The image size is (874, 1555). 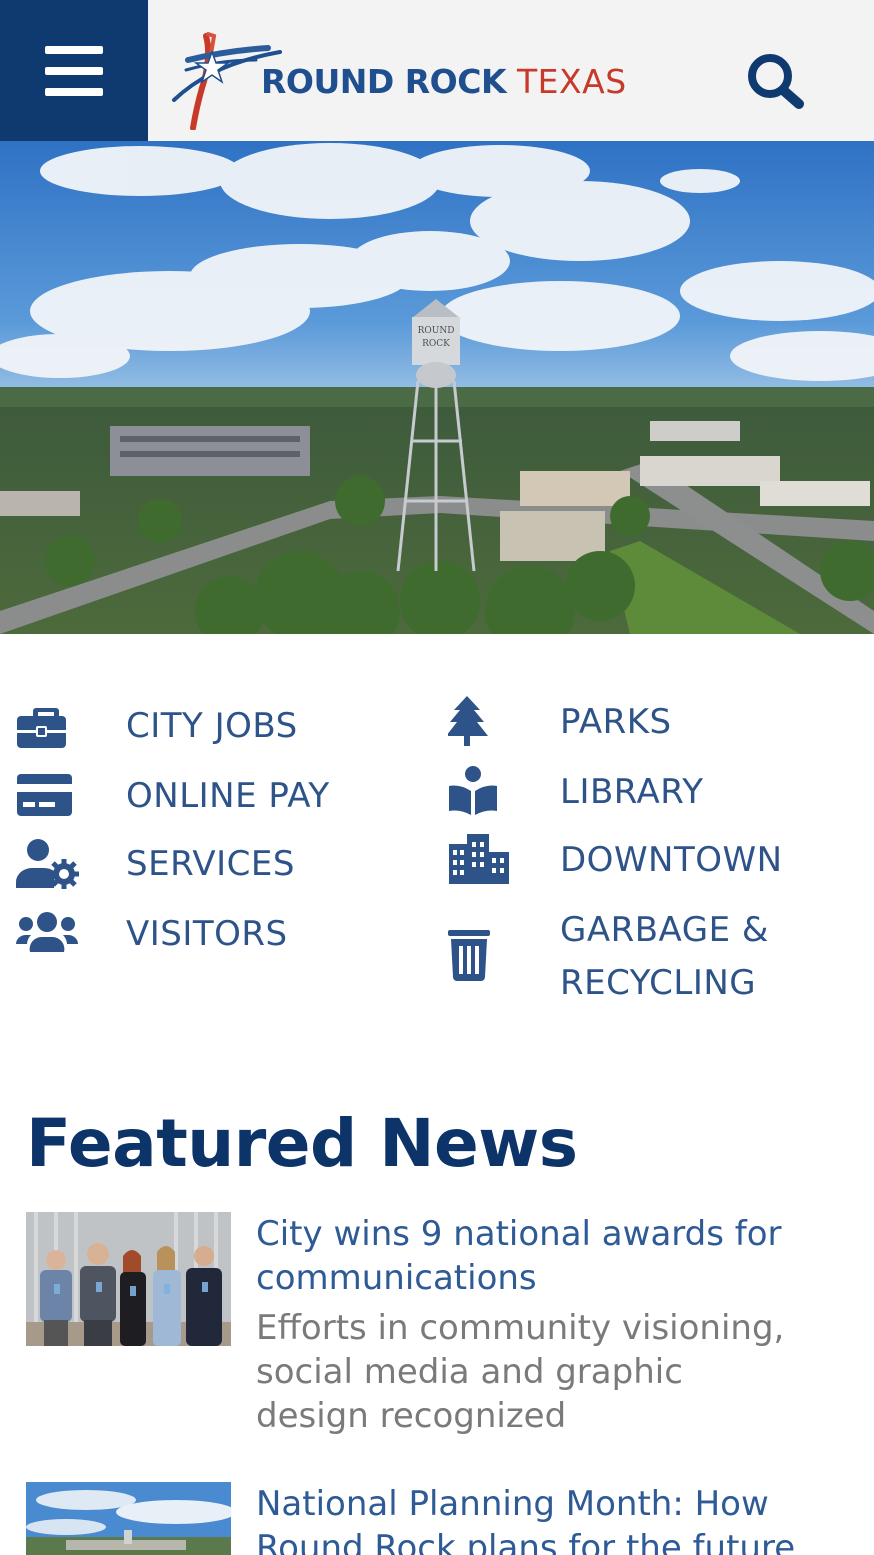 I want to click on city-icon, so click(x=479, y=859).